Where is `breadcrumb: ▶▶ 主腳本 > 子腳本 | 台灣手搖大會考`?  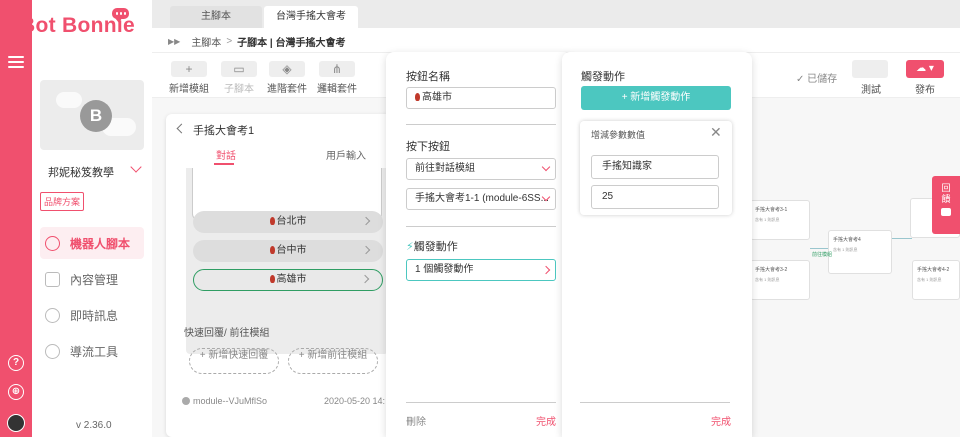 breadcrumb: ▶▶ 主腳本 > 子腳本 | 台灣手搖大會考 is located at coordinates (257, 41).